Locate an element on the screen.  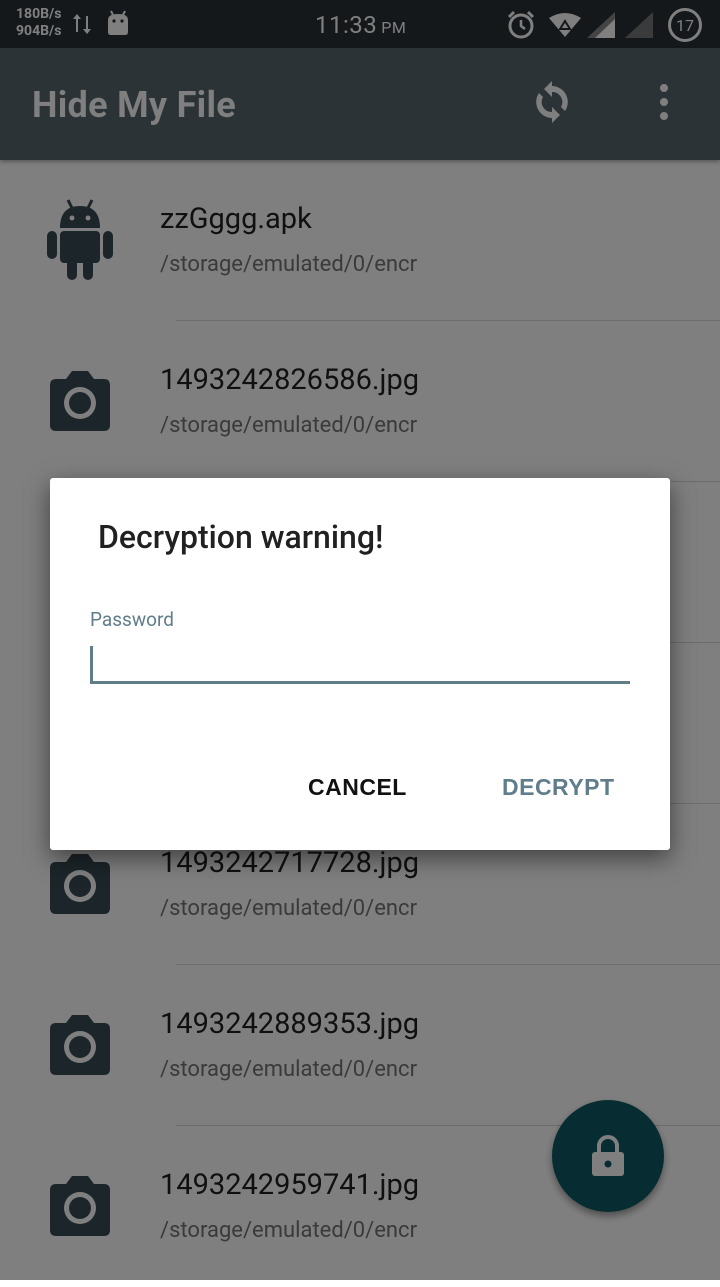
text-cursor is located at coordinates (91, 664).